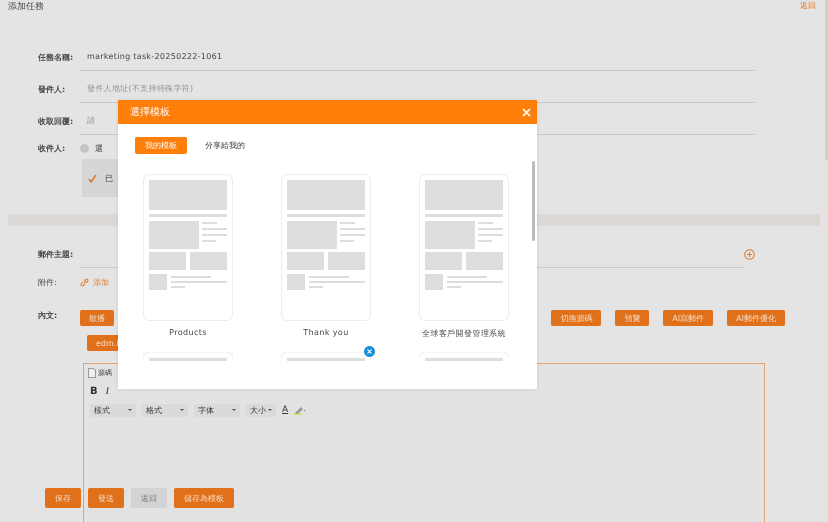 Image resolution: width=828 pixels, height=522 pixels. I want to click on template-name: Thank you, so click(326, 332).